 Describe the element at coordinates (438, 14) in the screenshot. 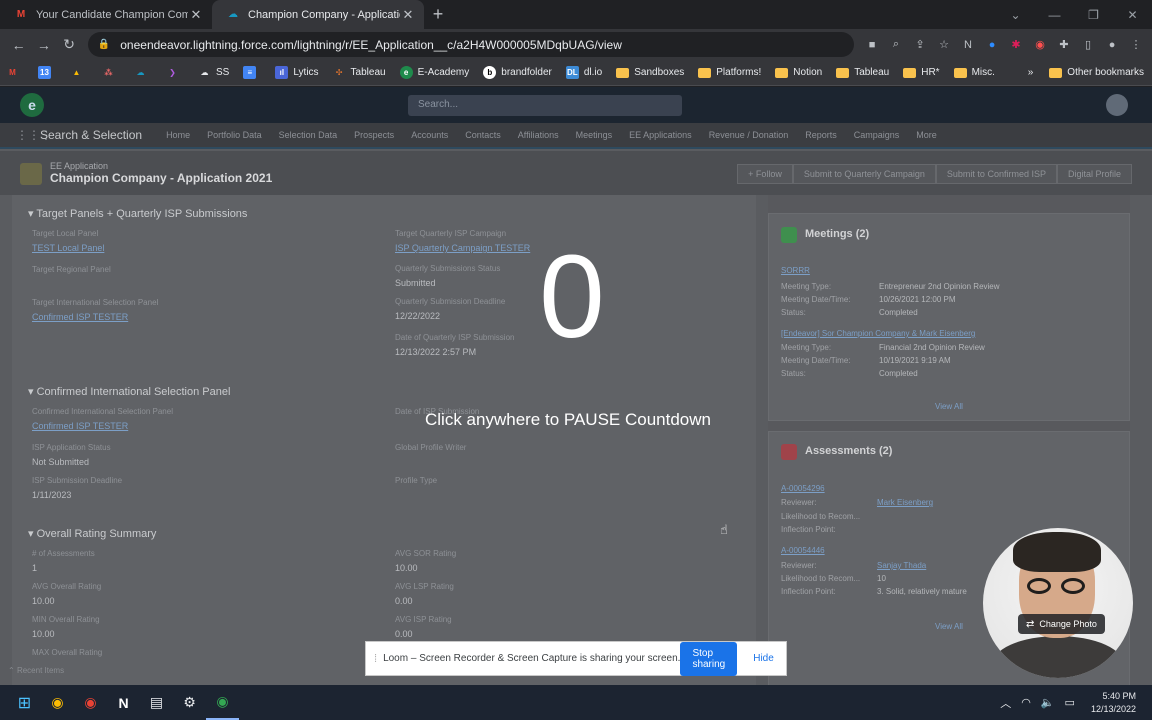

I see `new-tab-button: +` at that location.